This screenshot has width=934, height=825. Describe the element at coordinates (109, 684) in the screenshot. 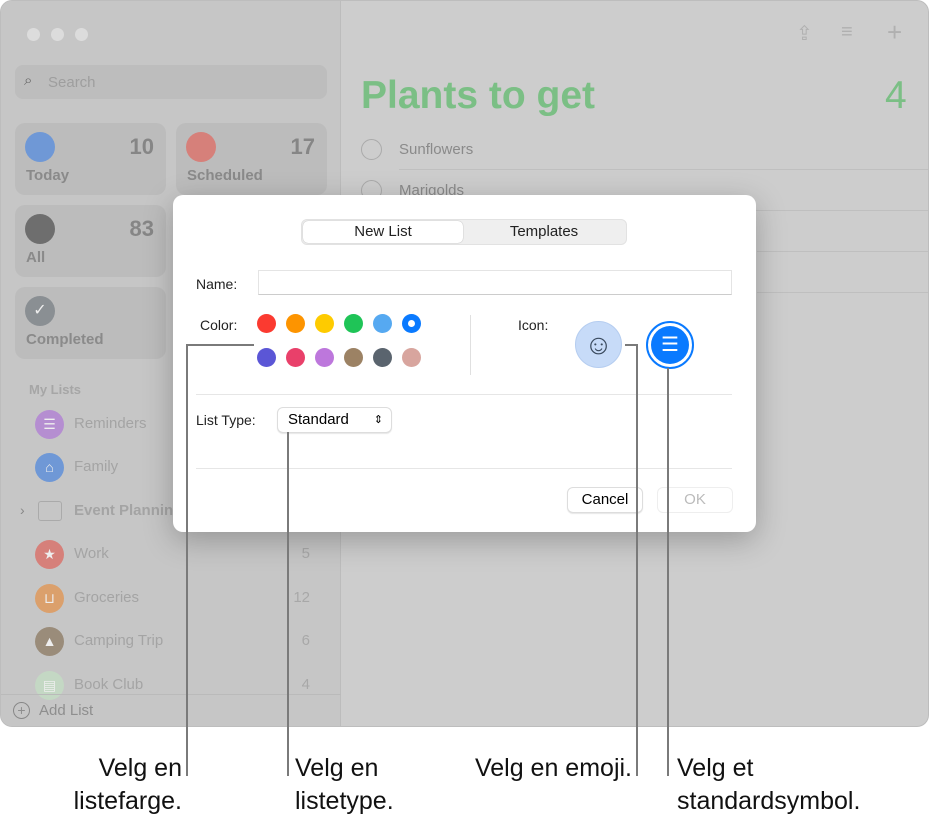

I see `label: Book Club` at that location.